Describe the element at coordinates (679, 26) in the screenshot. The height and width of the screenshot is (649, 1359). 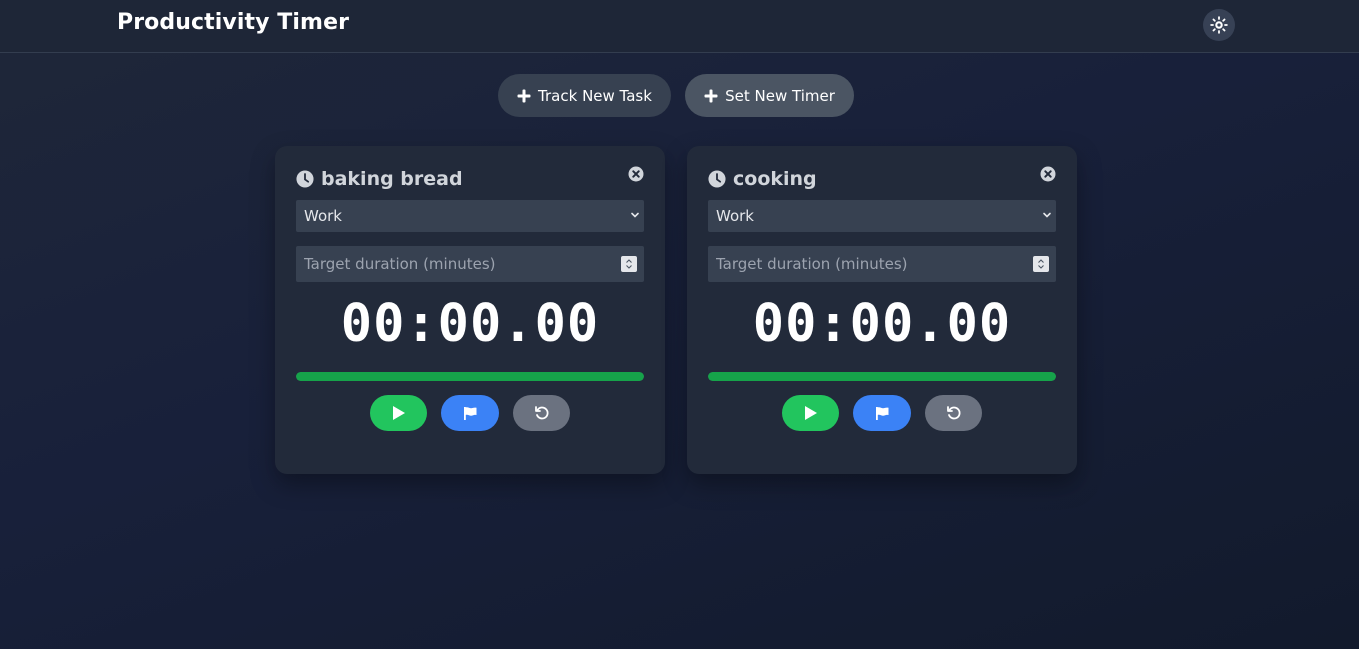
I see `app-header: Productivity Timer` at that location.